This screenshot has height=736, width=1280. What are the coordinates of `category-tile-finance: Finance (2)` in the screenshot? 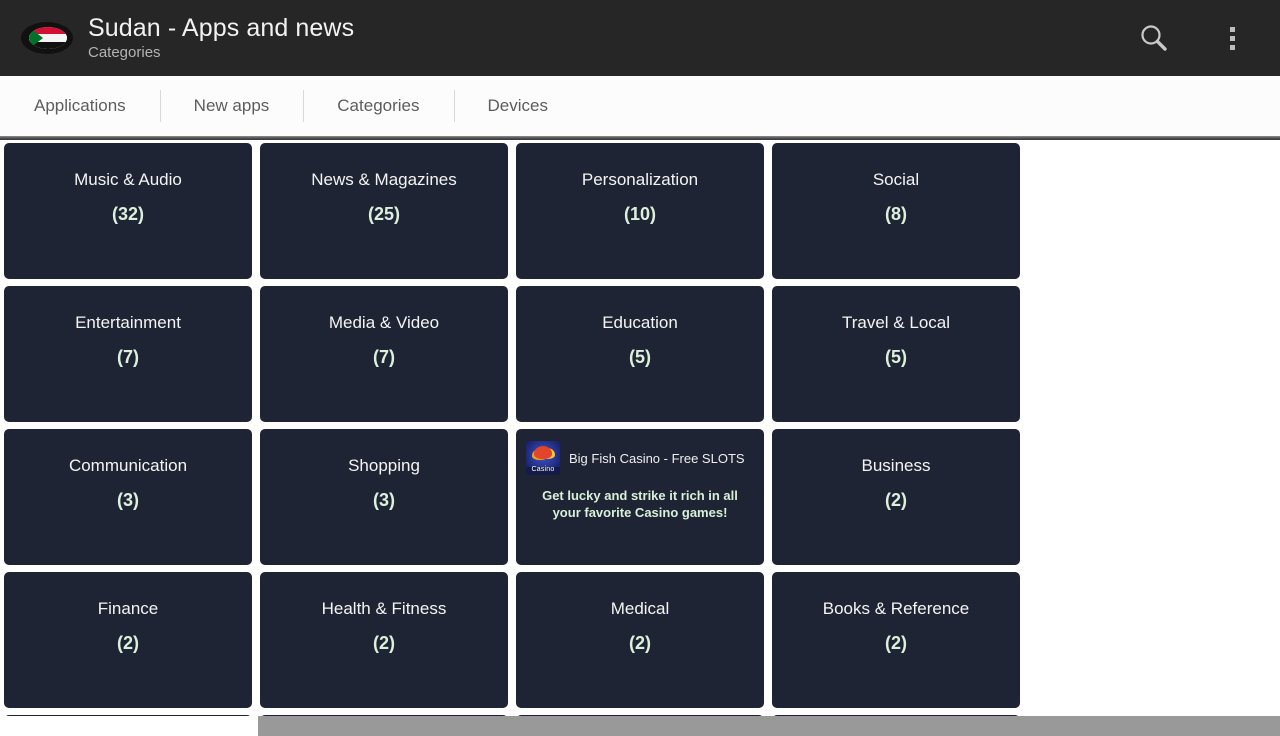 It's located at (128, 640).